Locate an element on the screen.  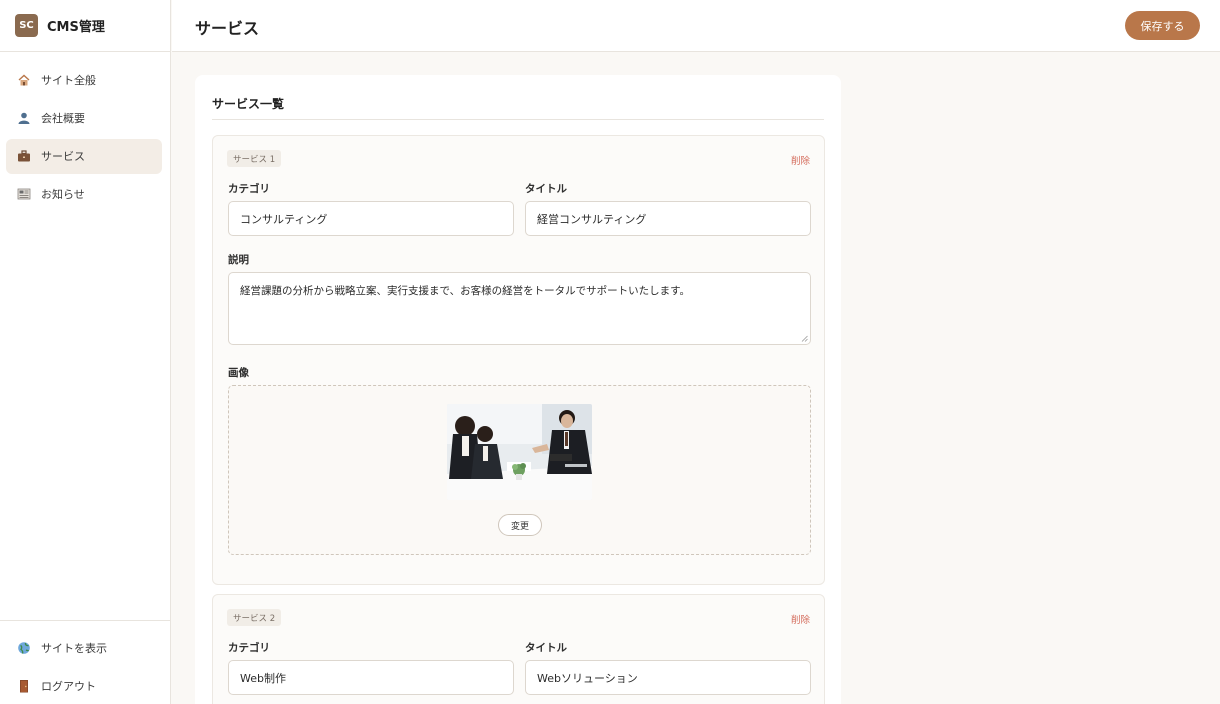
sidebar-item-news: お知らせ is located at coordinates (84, 194).